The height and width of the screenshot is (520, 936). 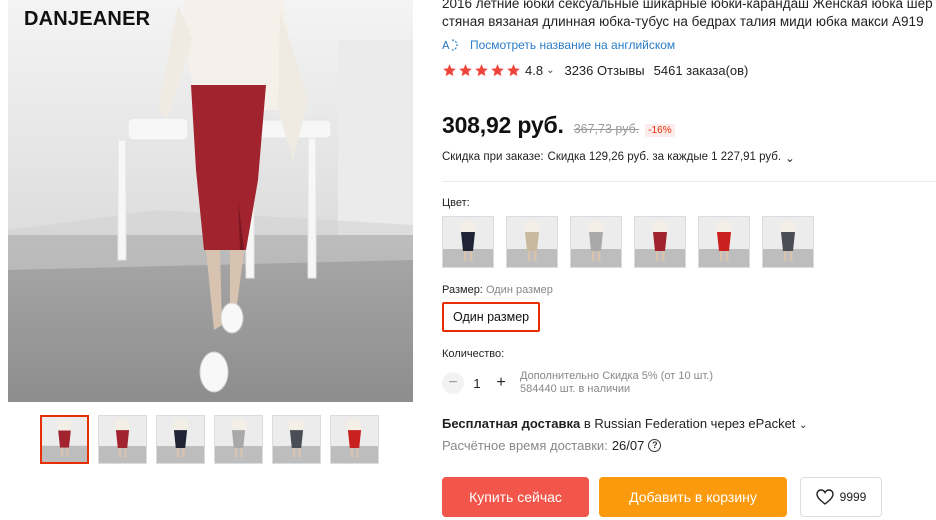 I want to click on orders-count: 5461 заказа(ов), so click(x=701, y=70).